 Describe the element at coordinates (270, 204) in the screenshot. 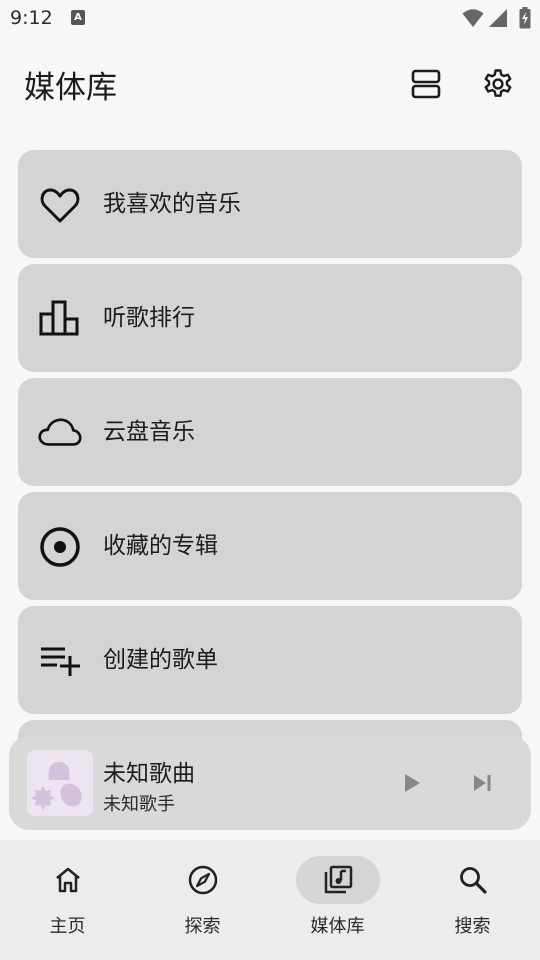

I see `library-item-favorites: 我喜欢的音乐` at that location.